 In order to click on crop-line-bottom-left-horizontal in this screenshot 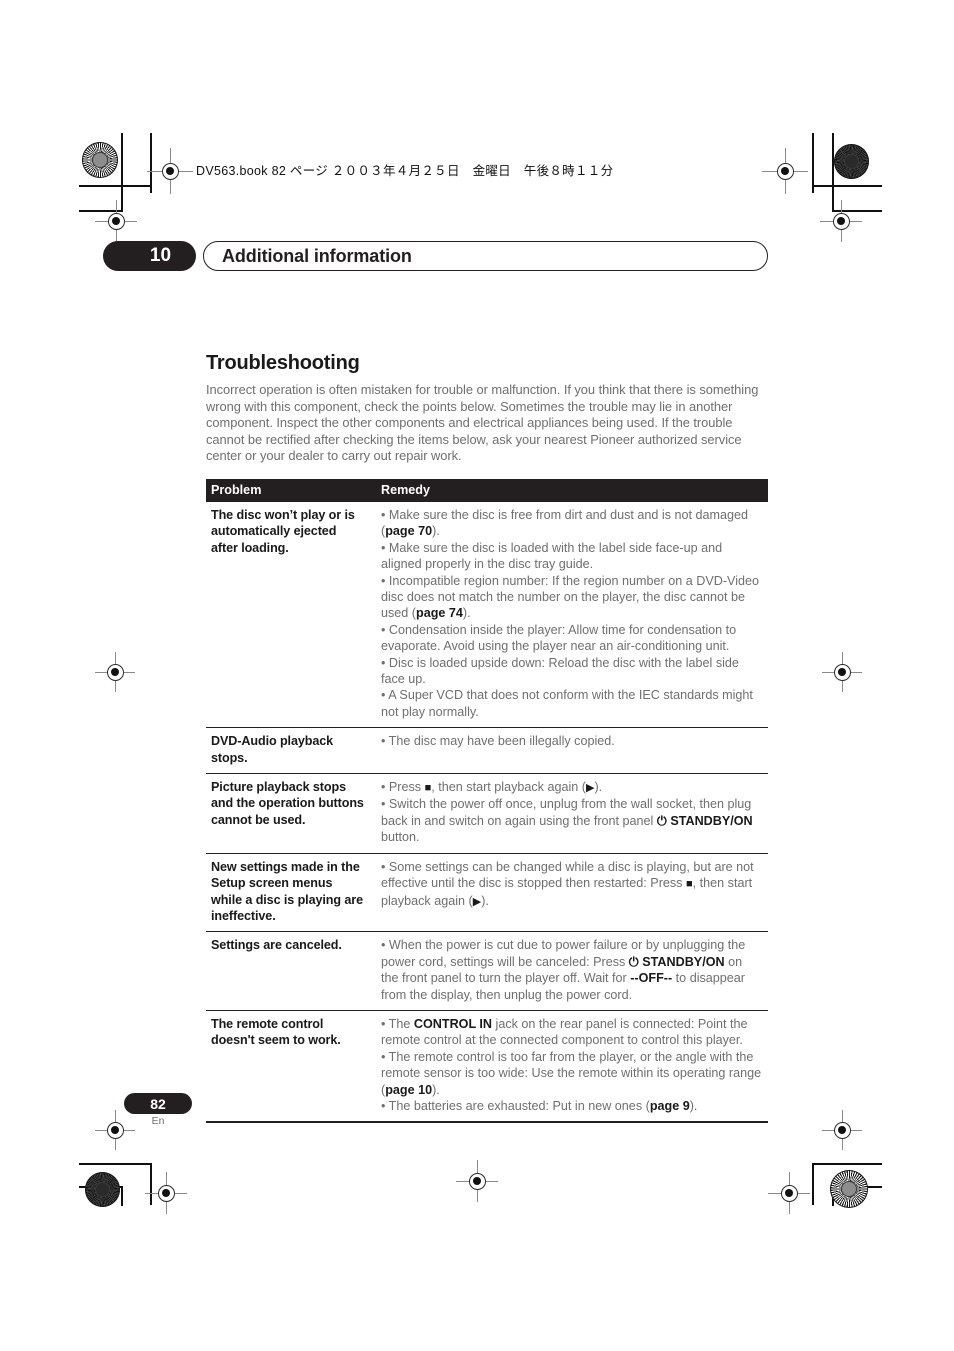, I will do `click(115, 1164)`.